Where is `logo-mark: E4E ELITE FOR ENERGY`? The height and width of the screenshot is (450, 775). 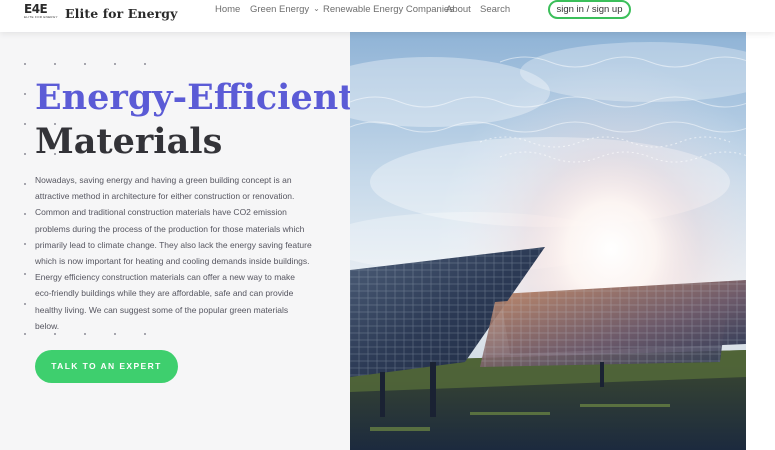 logo-mark: E4E ELITE FOR ENERGY is located at coordinates (43, 13).